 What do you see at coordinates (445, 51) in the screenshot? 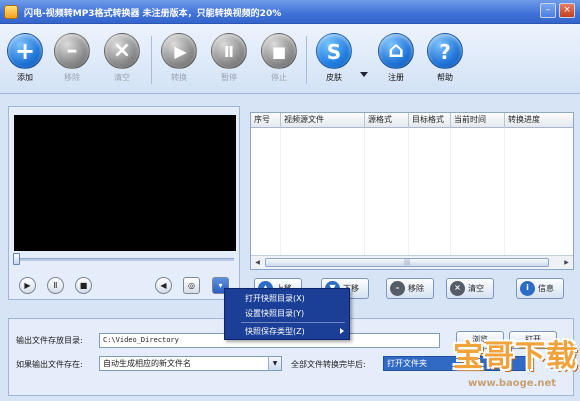
I see `help-icon: ?` at bounding box center [445, 51].